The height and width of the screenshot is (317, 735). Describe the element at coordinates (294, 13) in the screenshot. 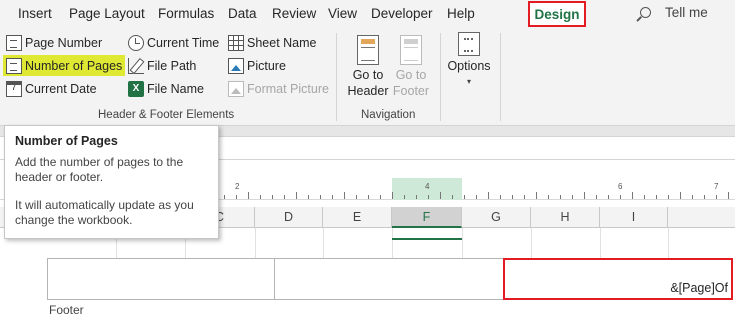

I see `tab-review: Review` at that location.